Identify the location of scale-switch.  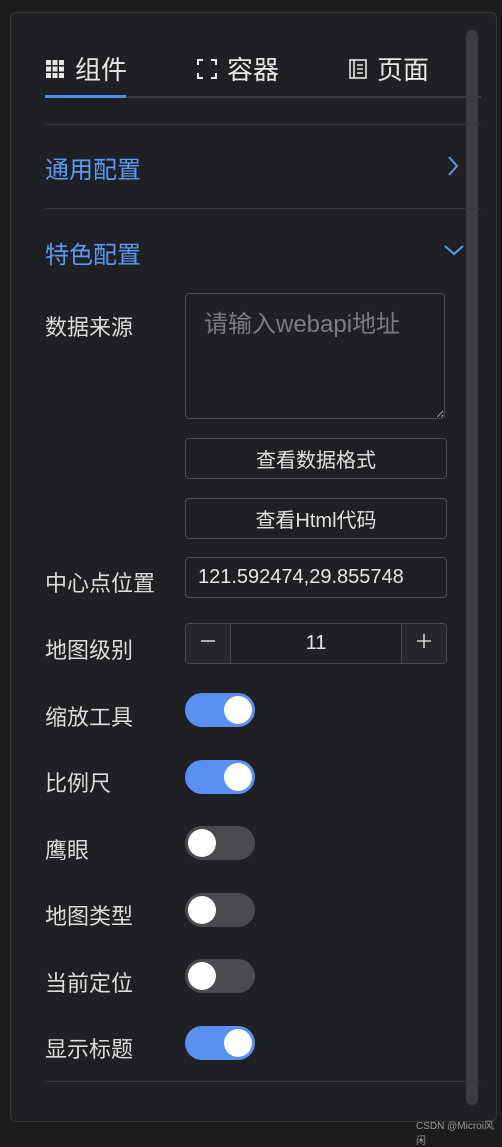
(220, 777).